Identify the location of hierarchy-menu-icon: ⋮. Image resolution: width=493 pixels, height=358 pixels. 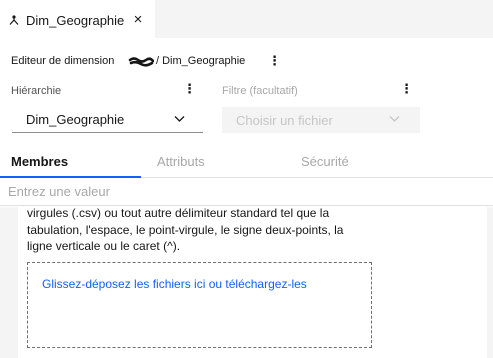
(189, 89).